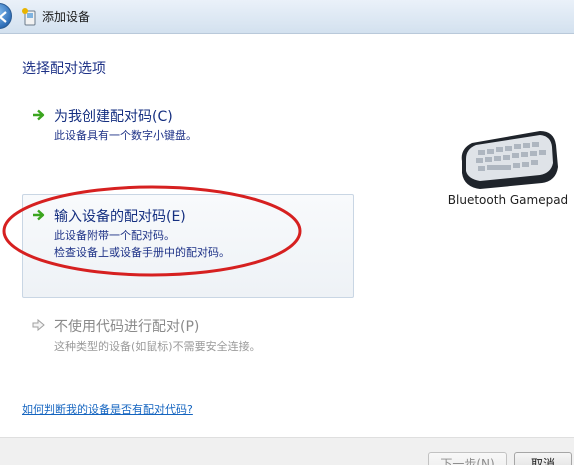 The width and height of the screenshot is (574, 465). I want to click on back-arrow-icon, so click(3, 17).